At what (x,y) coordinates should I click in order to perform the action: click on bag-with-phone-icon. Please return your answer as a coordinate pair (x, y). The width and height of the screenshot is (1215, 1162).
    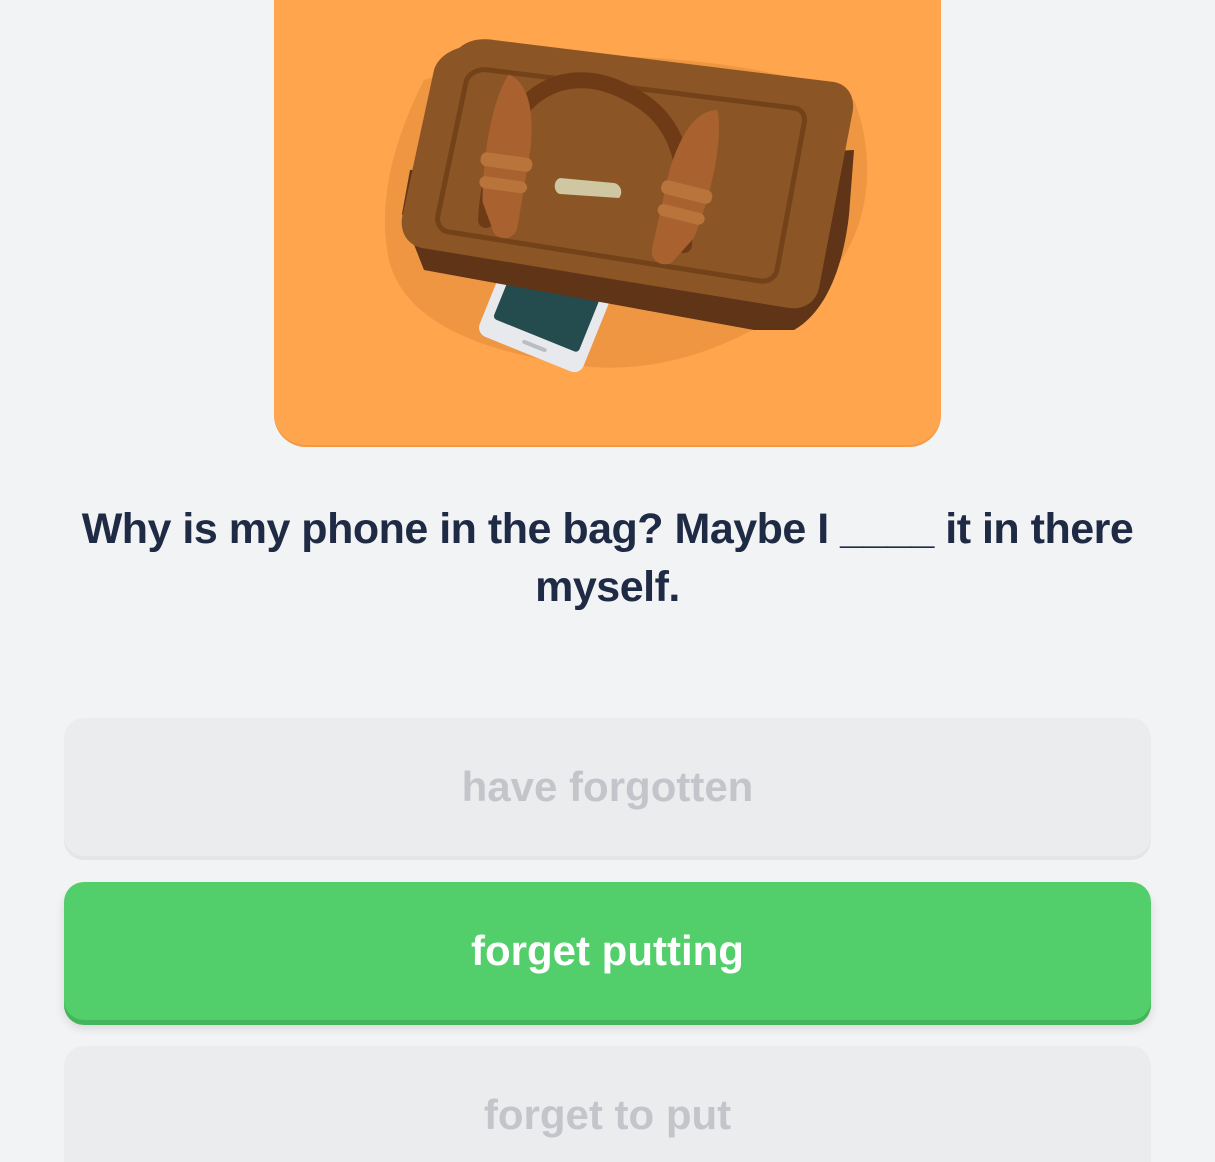
    Looking at the image, I should click on (626, 206).